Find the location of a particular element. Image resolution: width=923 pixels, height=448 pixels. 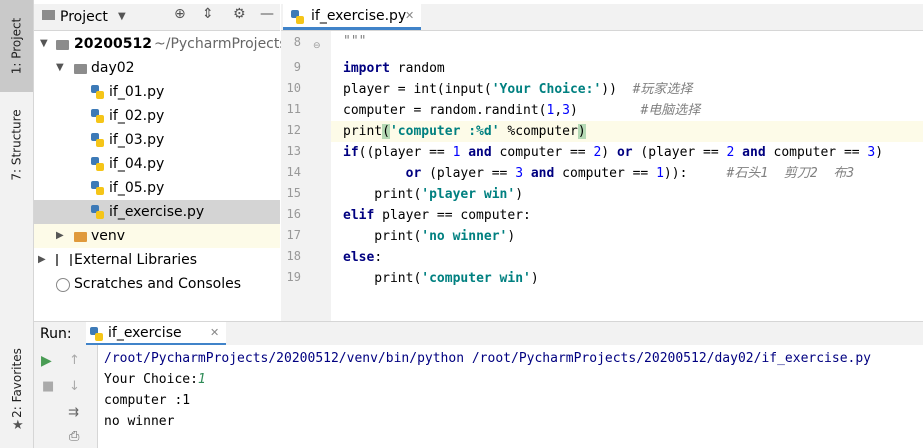

tree-file-row: if_01.py is located at coordinates (157, 92).